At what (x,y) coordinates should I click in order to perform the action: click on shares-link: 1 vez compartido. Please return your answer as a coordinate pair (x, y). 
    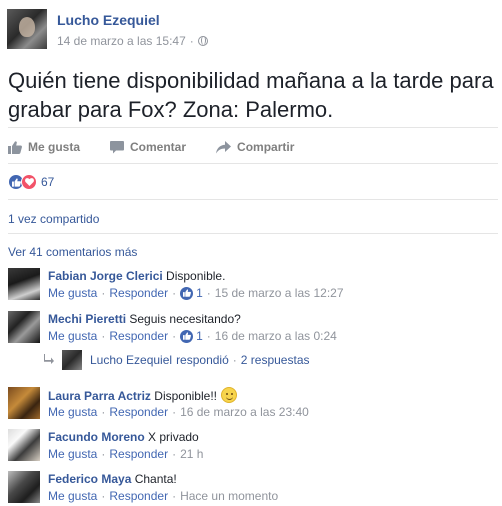
    Looking at the image, I should click on (53, 219).